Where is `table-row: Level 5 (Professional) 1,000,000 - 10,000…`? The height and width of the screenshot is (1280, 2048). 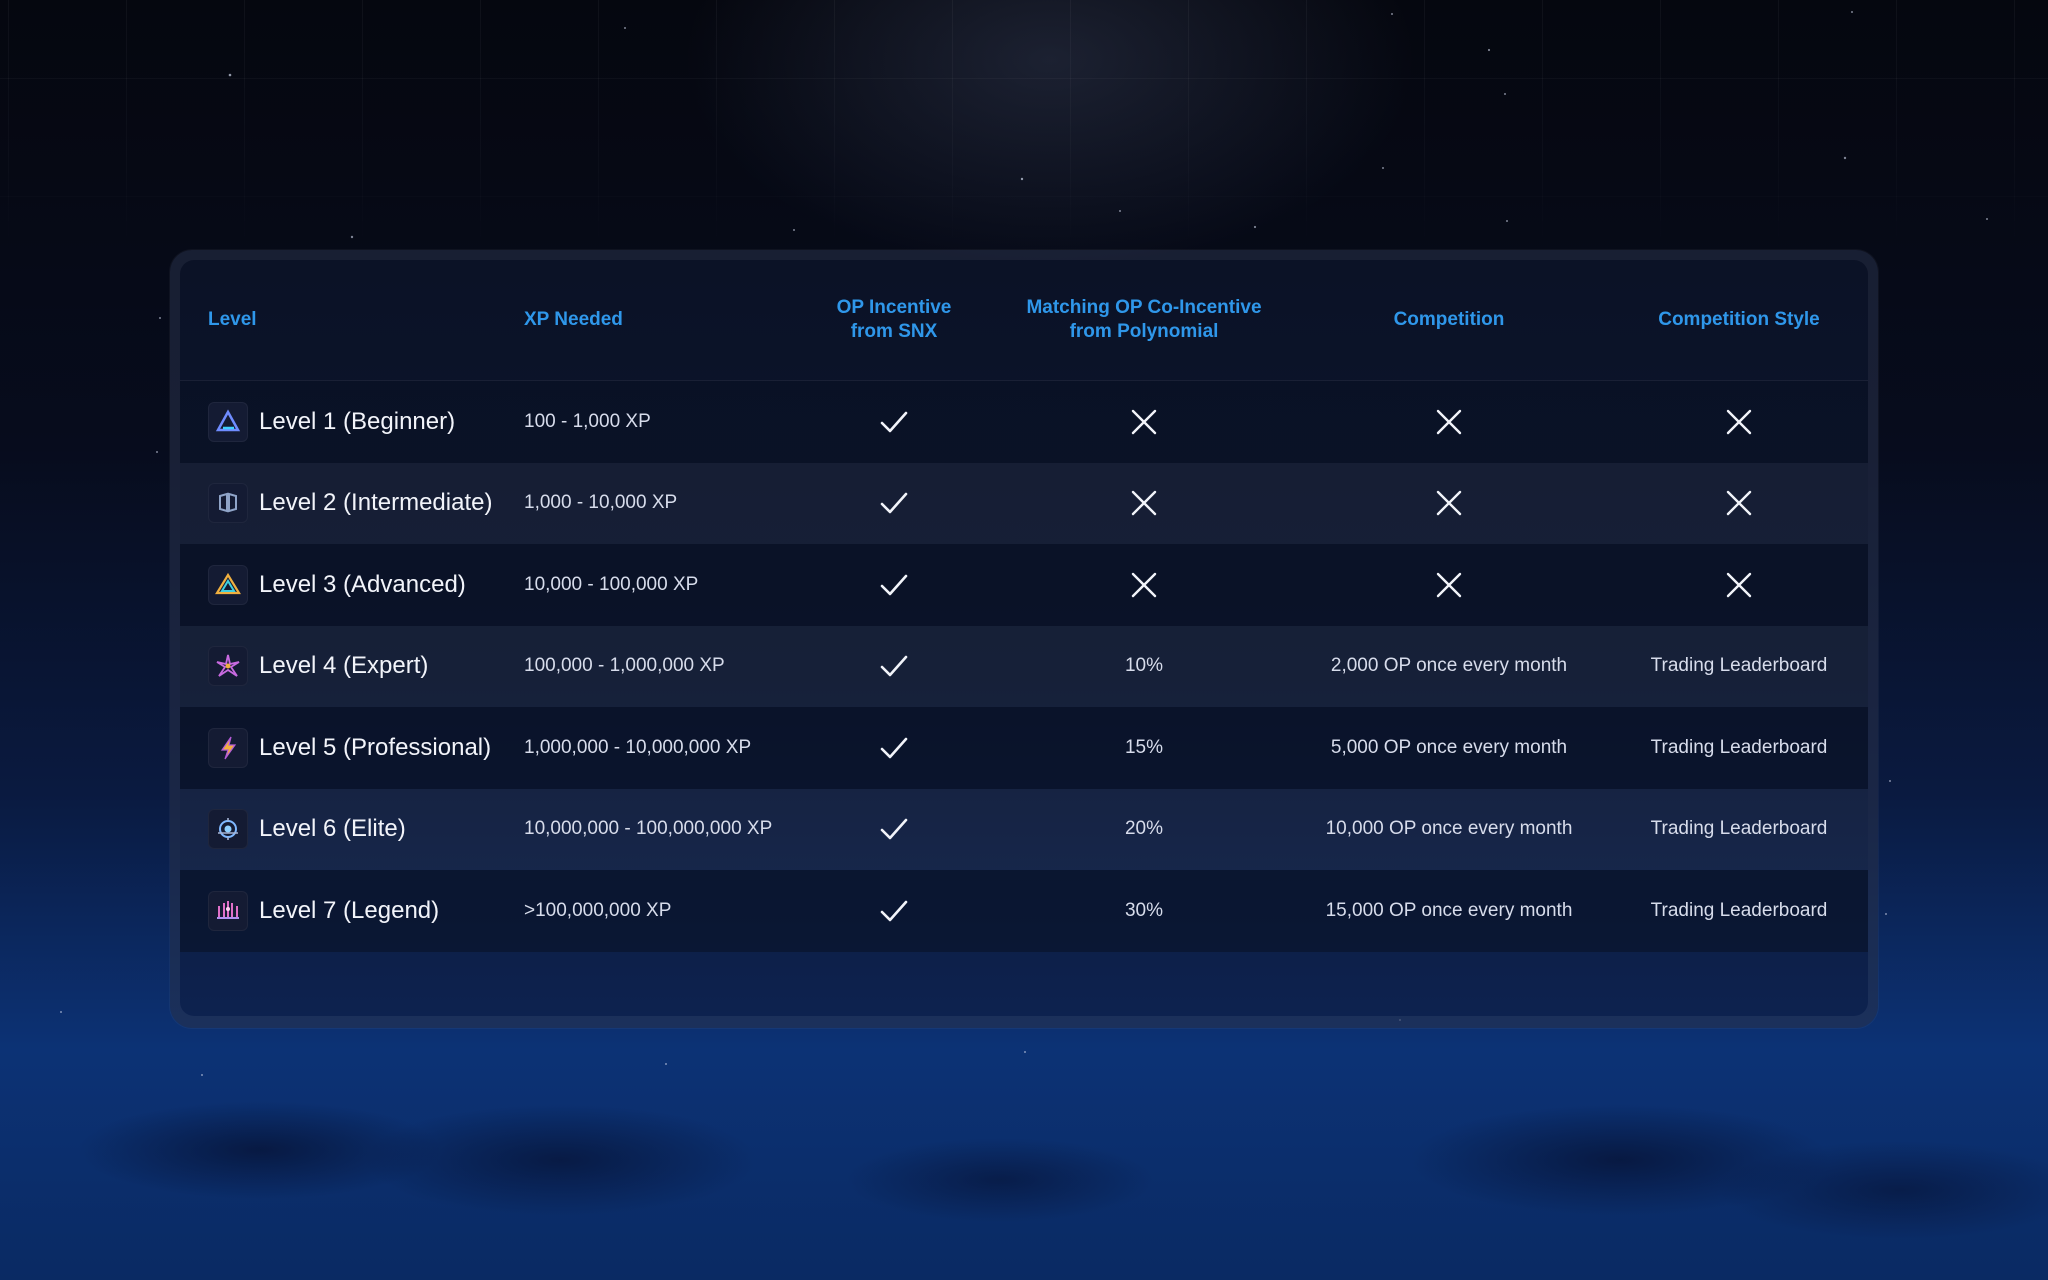 table-row: Level 5 (Professional) 1,000,000 - 10,000… is located at coordinates (1024, 748).